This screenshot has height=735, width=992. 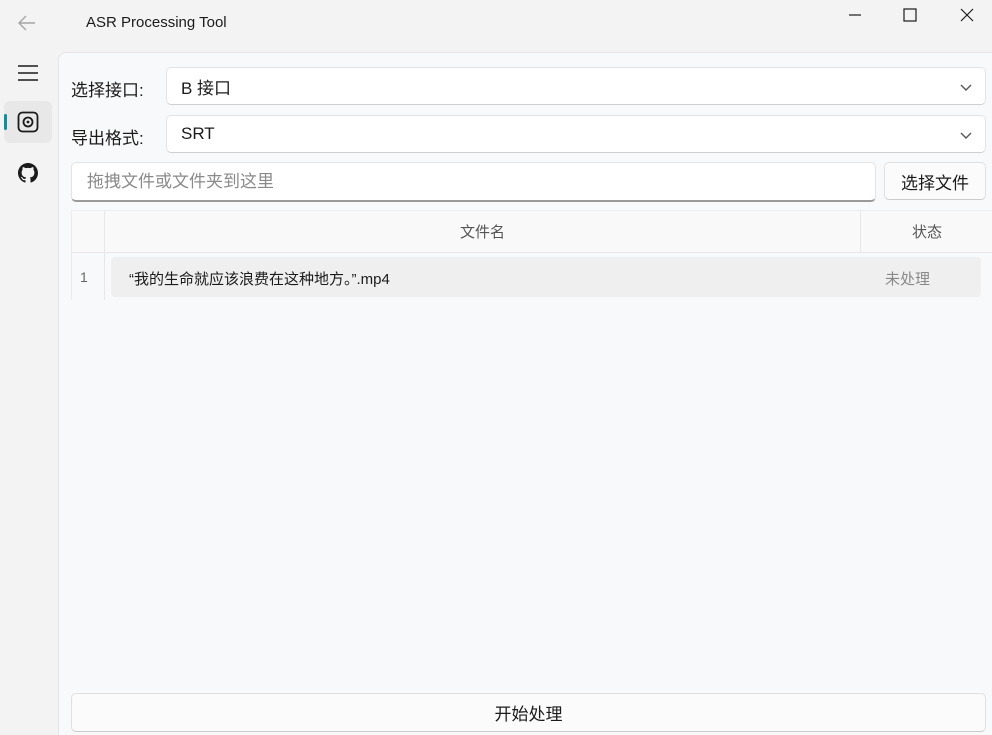 What do you see at coordinates (29, 392) in the screenshot?
I see `navigation-bar` at bounding box center [29, 392].